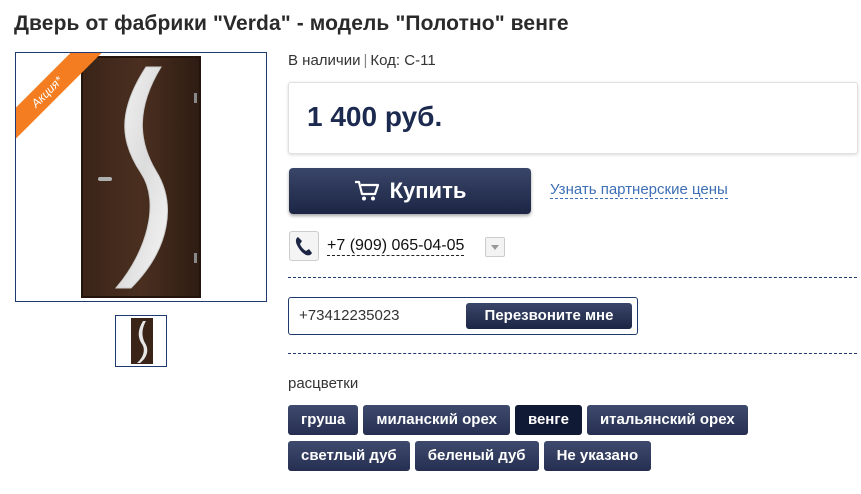 Image resolution: width=861 pixels, height=494 pixels. What do you see at coordinates (639, 190) in the screenshot?
I see `partner-prices-link: Узнать партнерские цены` at bounding box center [639, 190].